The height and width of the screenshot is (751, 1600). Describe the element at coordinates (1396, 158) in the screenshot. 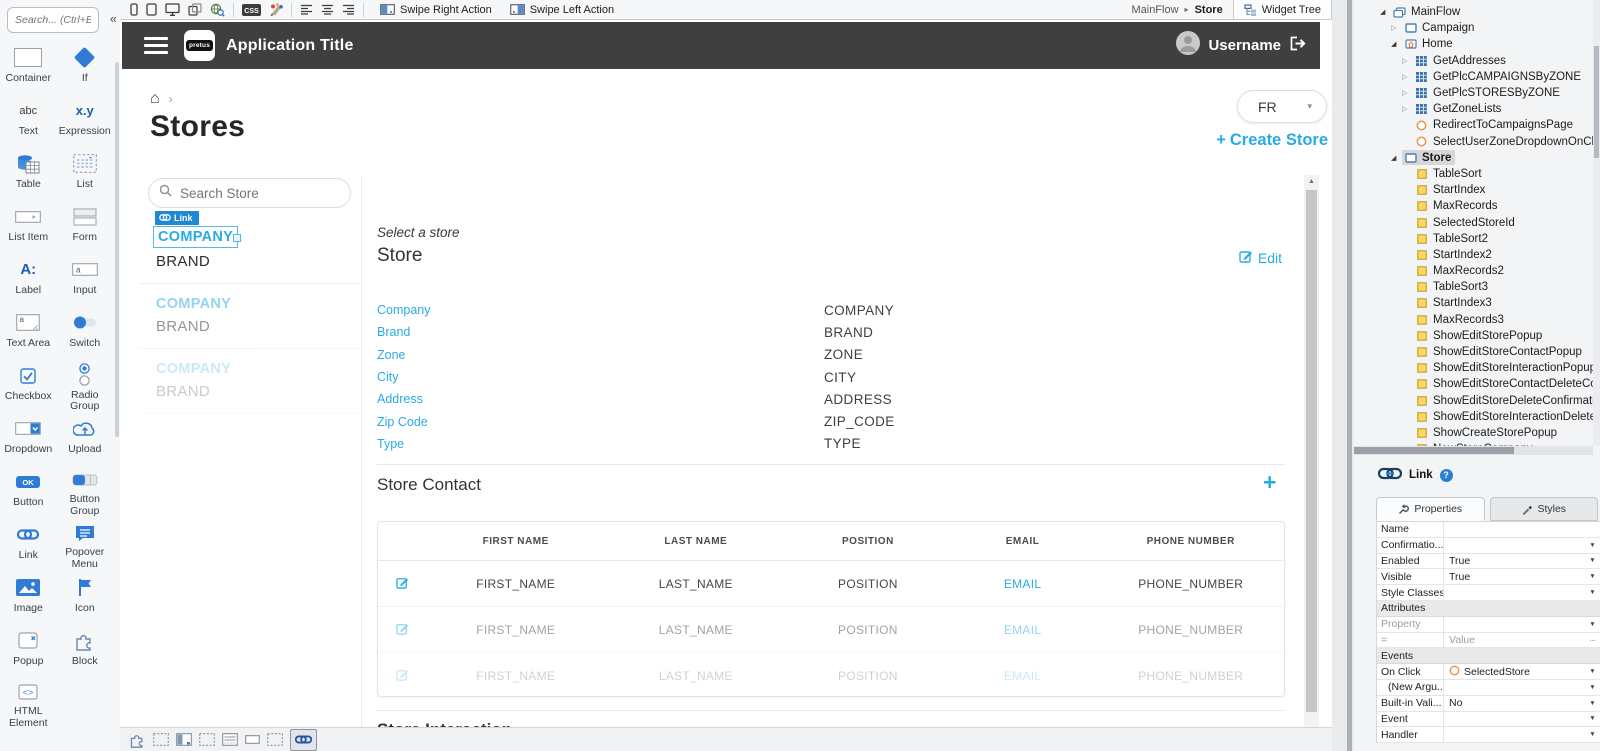

I see `collapse-icon: ◢` at that location.